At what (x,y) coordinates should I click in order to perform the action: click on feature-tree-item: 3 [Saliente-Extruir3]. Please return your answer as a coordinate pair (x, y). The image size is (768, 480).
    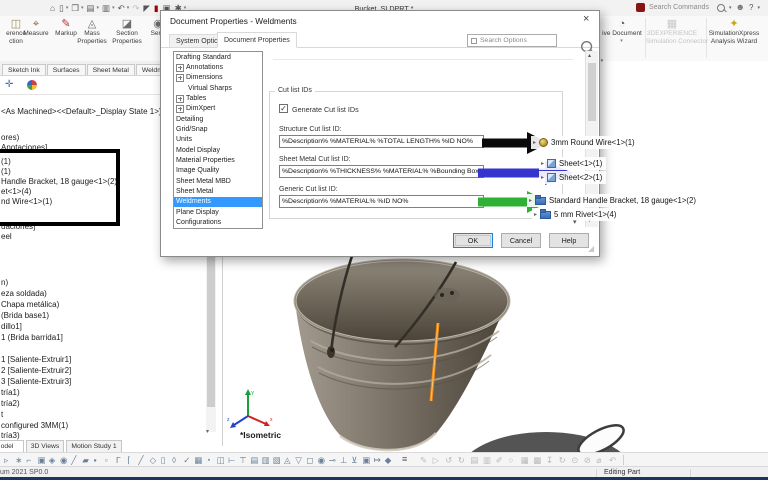
    Looking at the image, I should click on (36, 381).